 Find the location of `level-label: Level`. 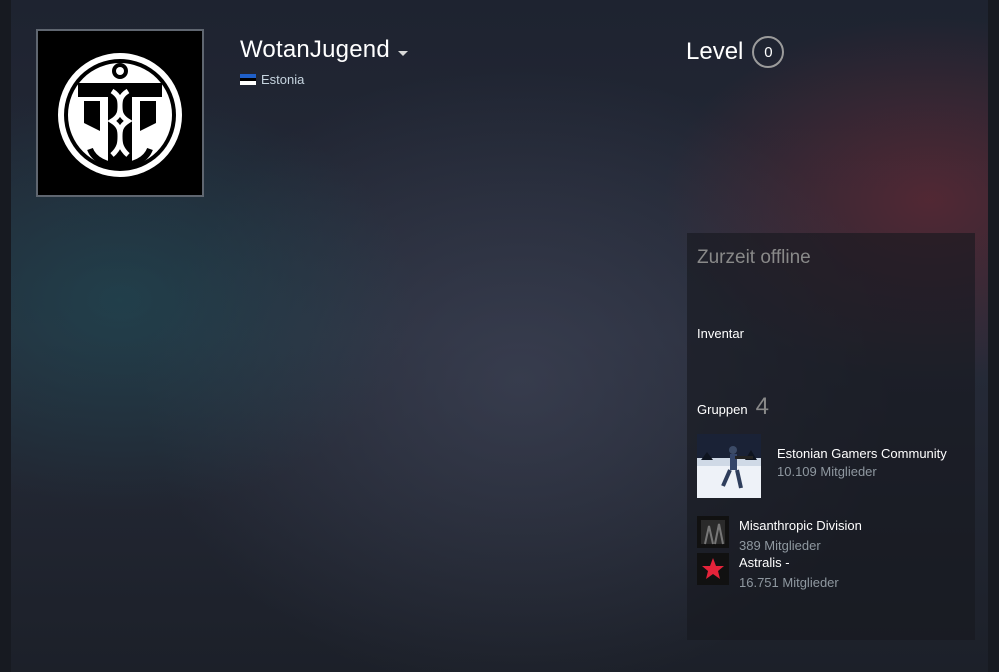

level-label: Level is located at coordinates (715, 51).